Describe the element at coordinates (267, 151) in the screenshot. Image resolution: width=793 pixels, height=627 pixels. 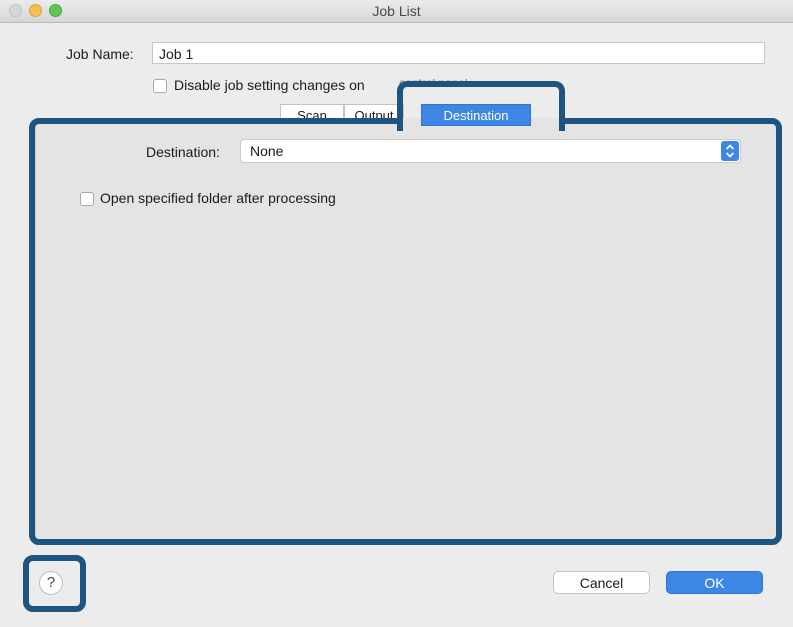
I see `destination-selected-value: None` at that location.